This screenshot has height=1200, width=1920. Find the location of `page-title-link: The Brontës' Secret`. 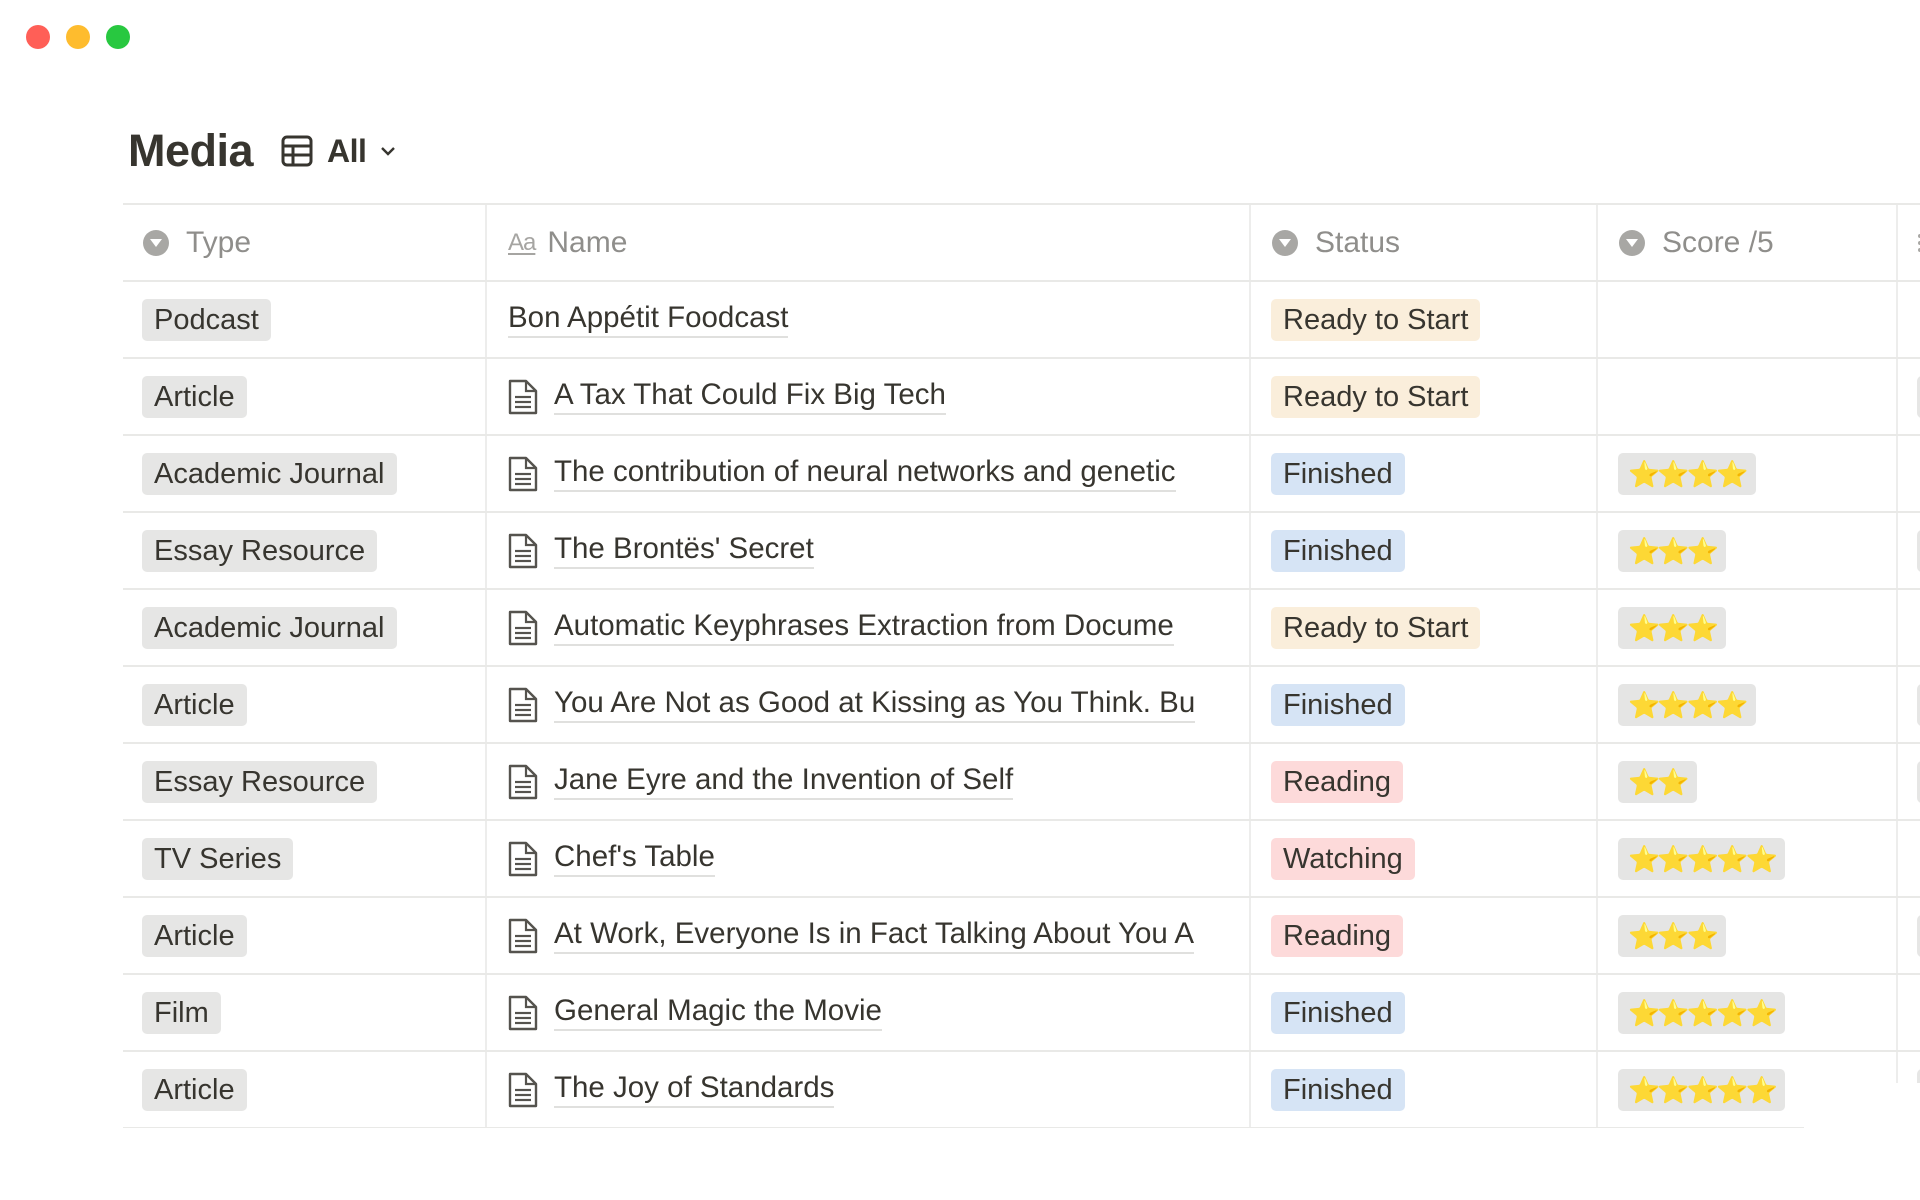

page-title-link: The Brontës' Secret is located at coordinates (684, 550).